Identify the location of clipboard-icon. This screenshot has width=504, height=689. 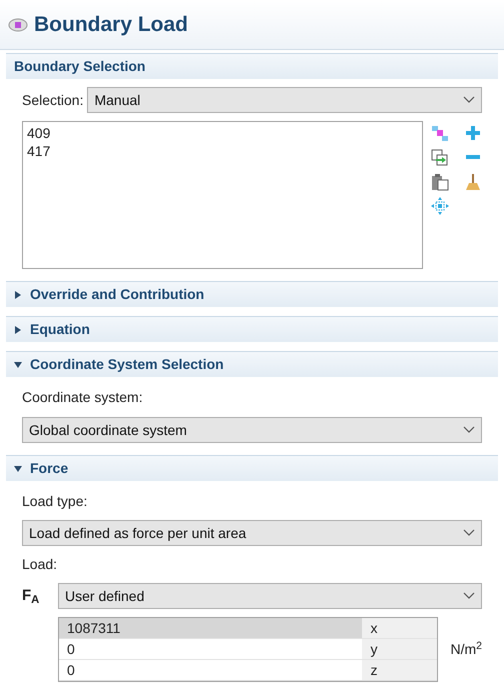
(440, 182).